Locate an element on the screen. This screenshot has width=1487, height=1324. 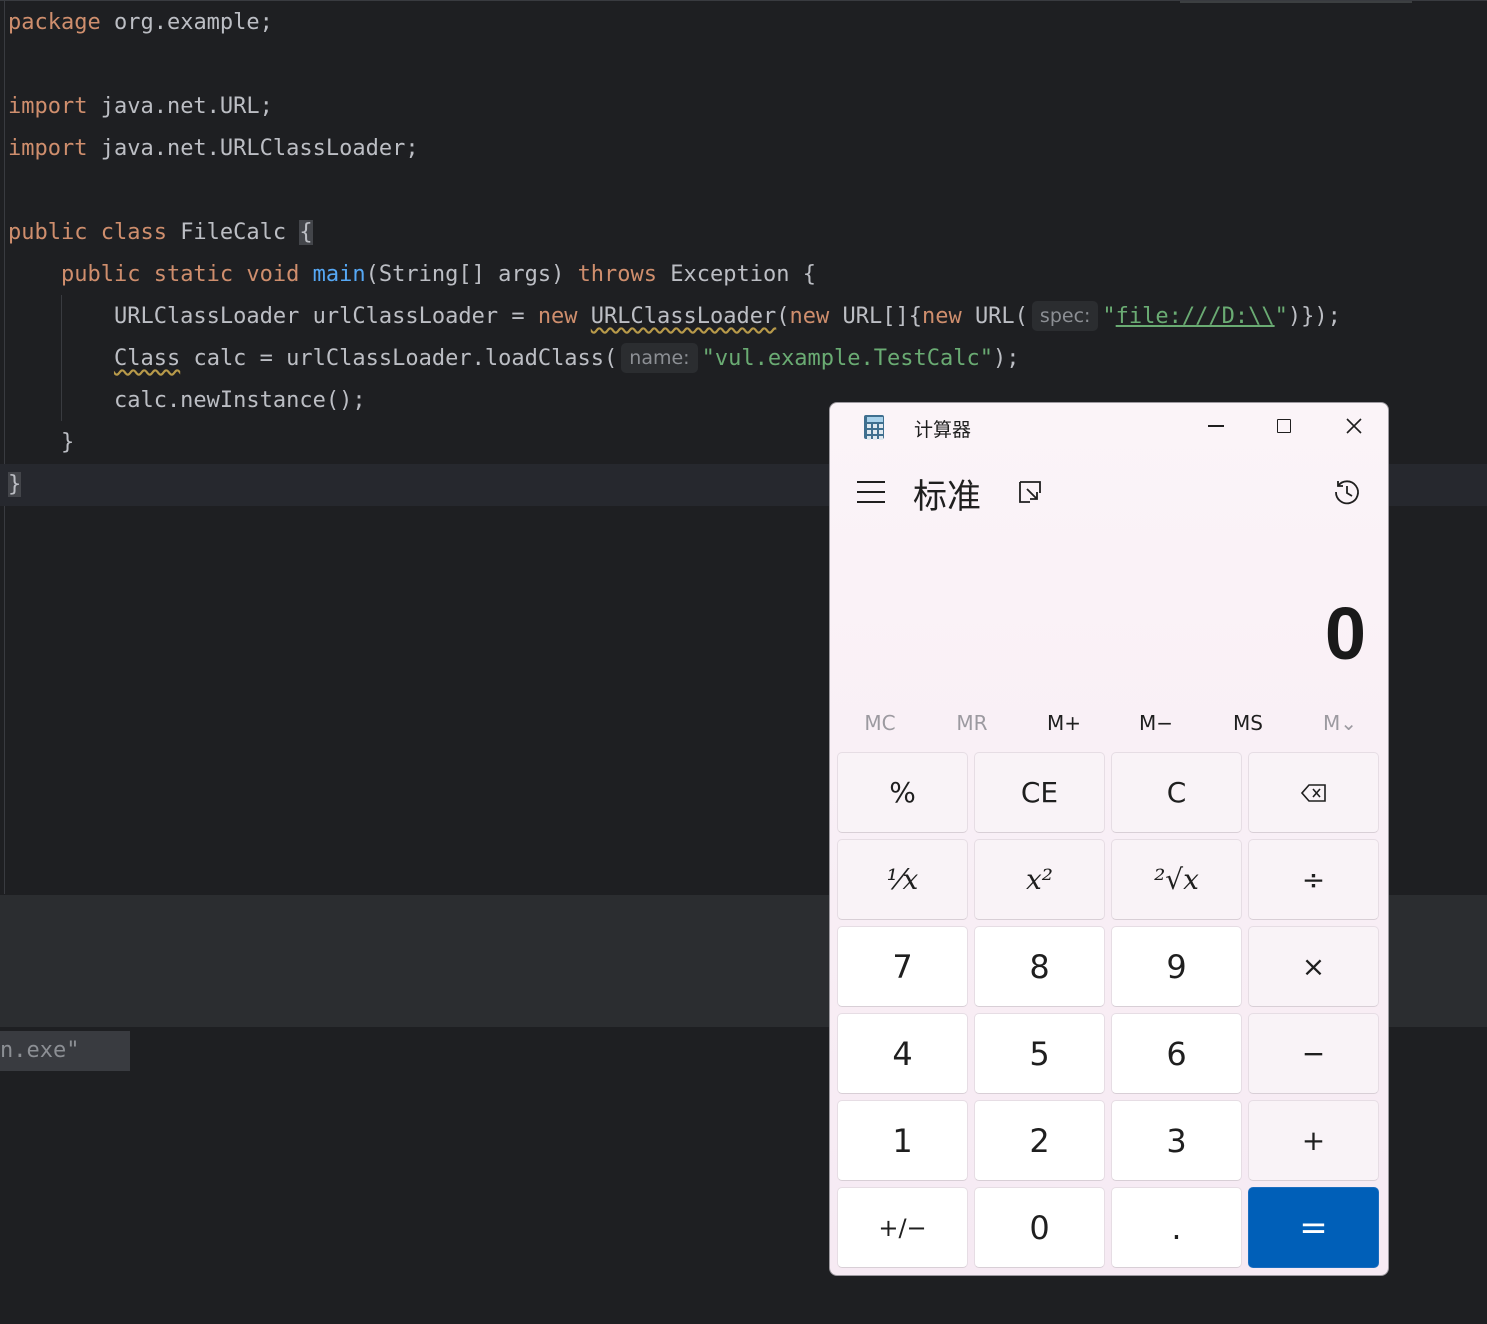
minimize-icon is located at coordinates (1216, 426).